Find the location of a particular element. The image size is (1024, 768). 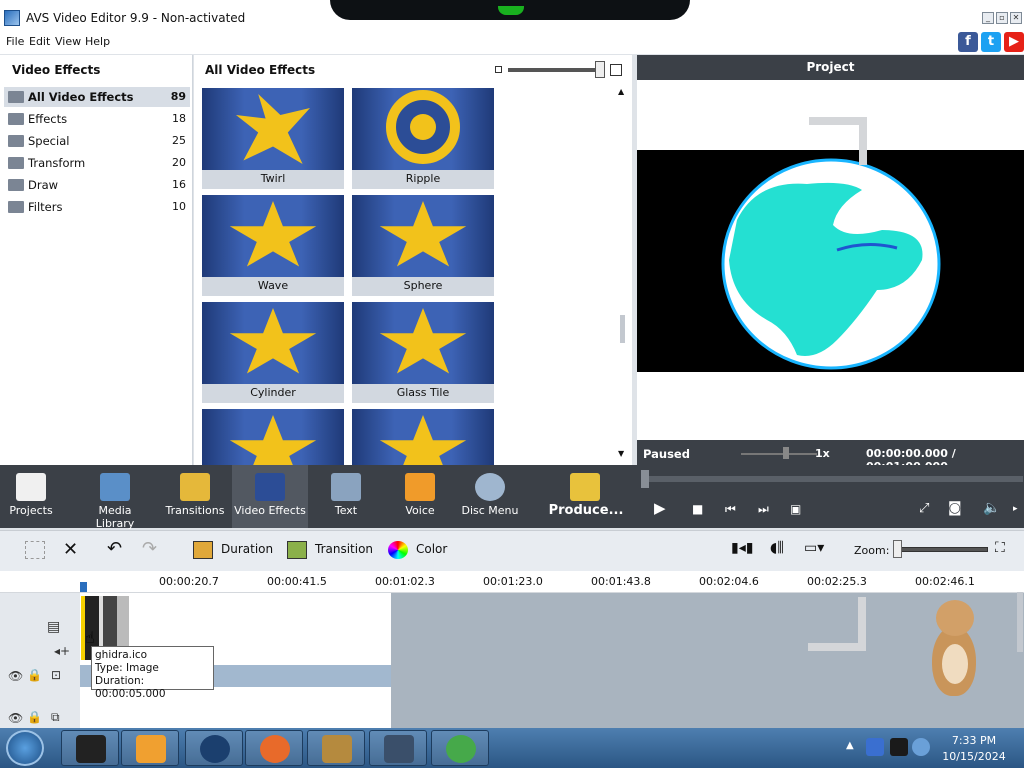

volume-dropdown-icon: ▸ is located at coordinates (1015, 509).